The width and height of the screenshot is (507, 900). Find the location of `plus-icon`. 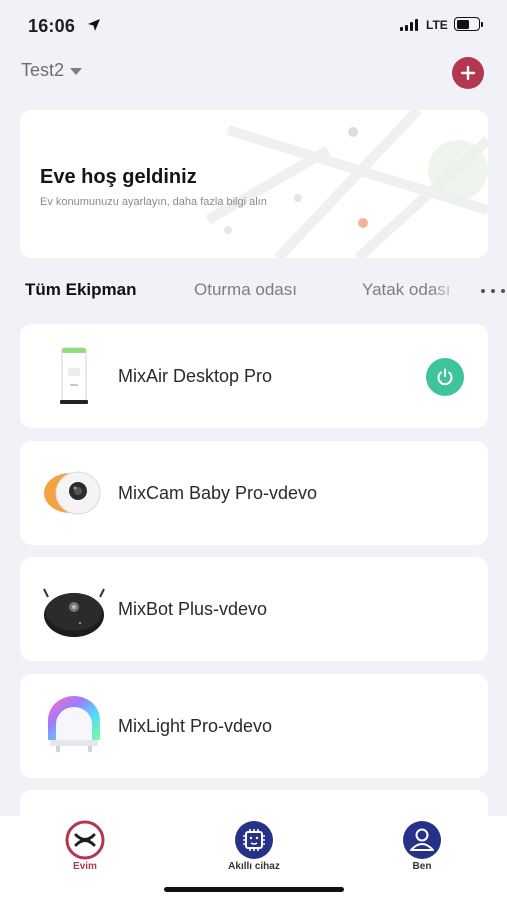

plus-icon is located at coordinates (468, 73).